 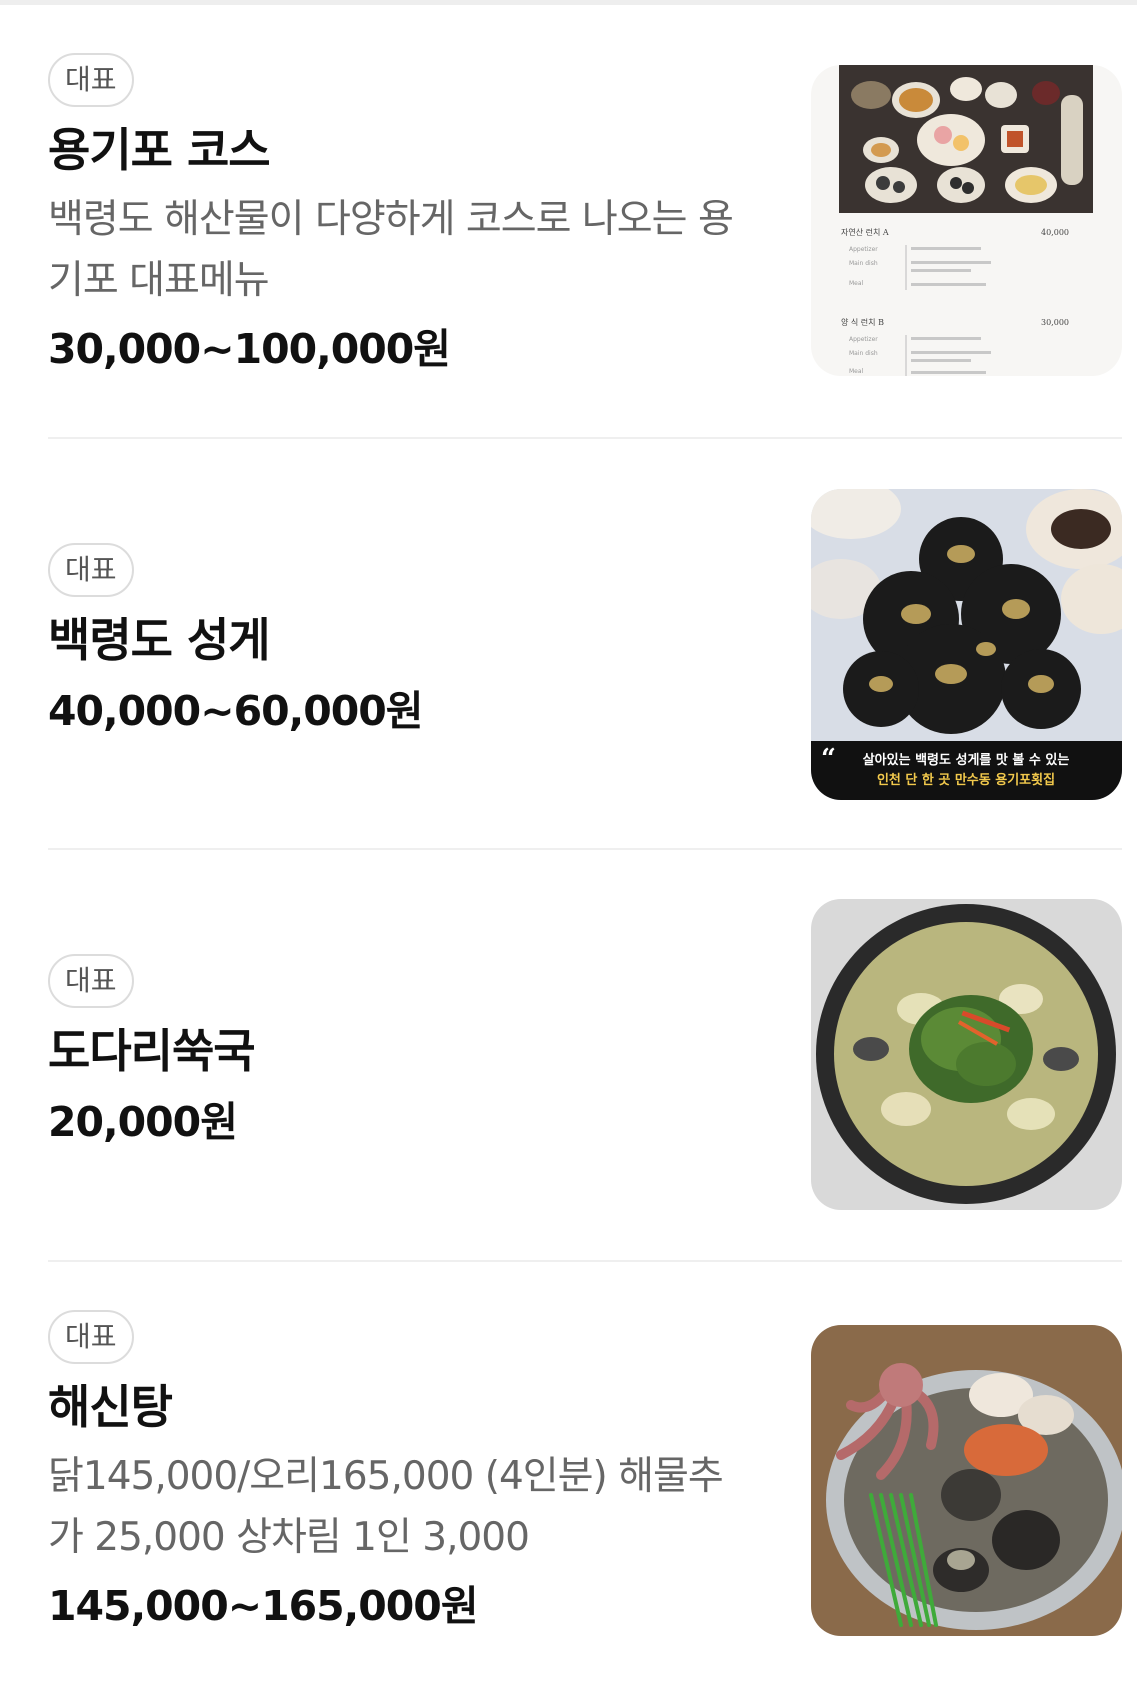 What do you see at coordinates (263, 1606) in the screenshot?
I see `menu-item-price: 145,000~165,000원` at bounding box center [263, 1606].